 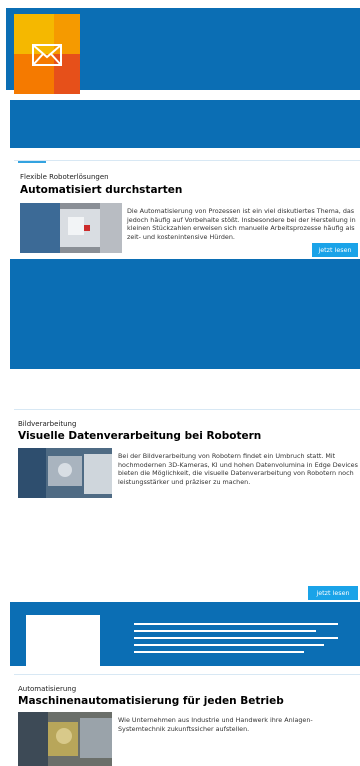 I want to click on article-title: Visuelle Datenverarbeitung bei Robotern, so click(x=139, y=436).